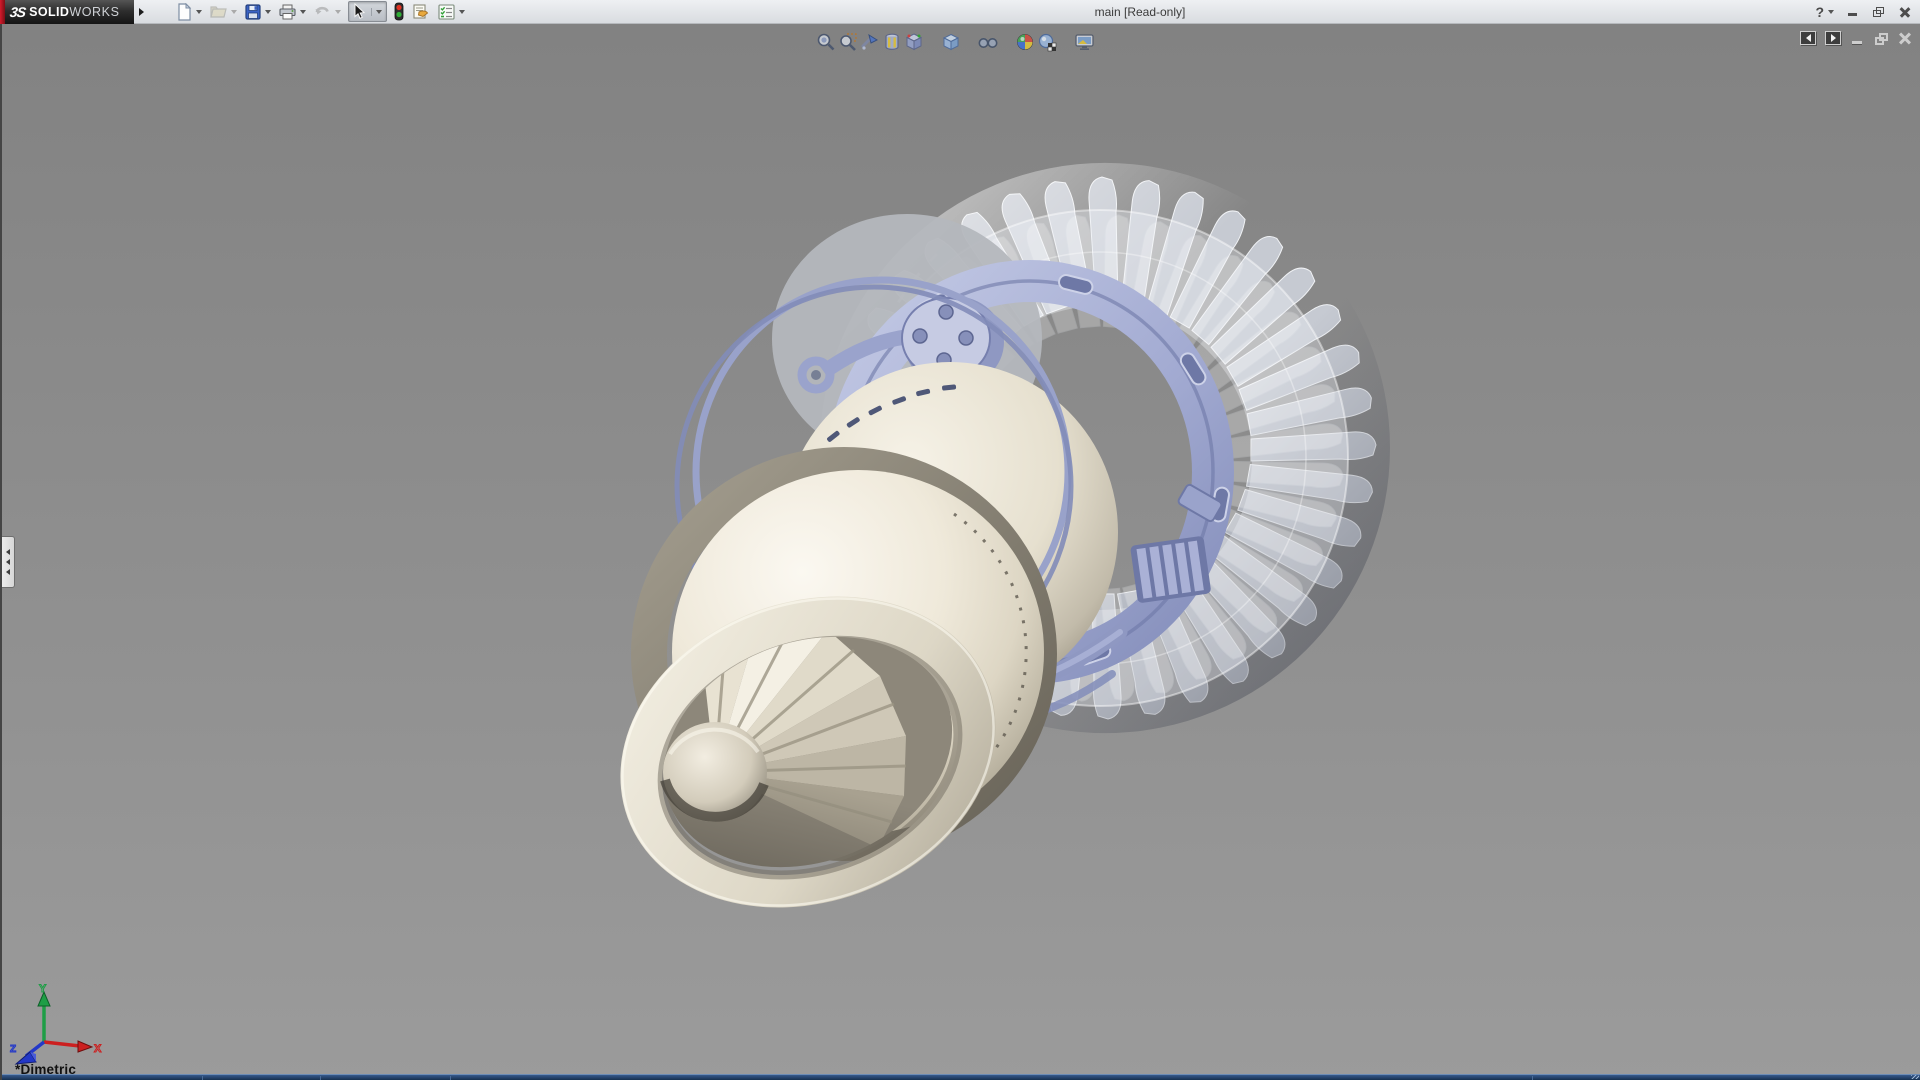 Image resolution: width=1920 pixels, height=1080 pixels. What do you see at coordinates (1831, 12) in the screenshot?
I see `help-dropdown-arrow` at bounding box center [1831, 12].